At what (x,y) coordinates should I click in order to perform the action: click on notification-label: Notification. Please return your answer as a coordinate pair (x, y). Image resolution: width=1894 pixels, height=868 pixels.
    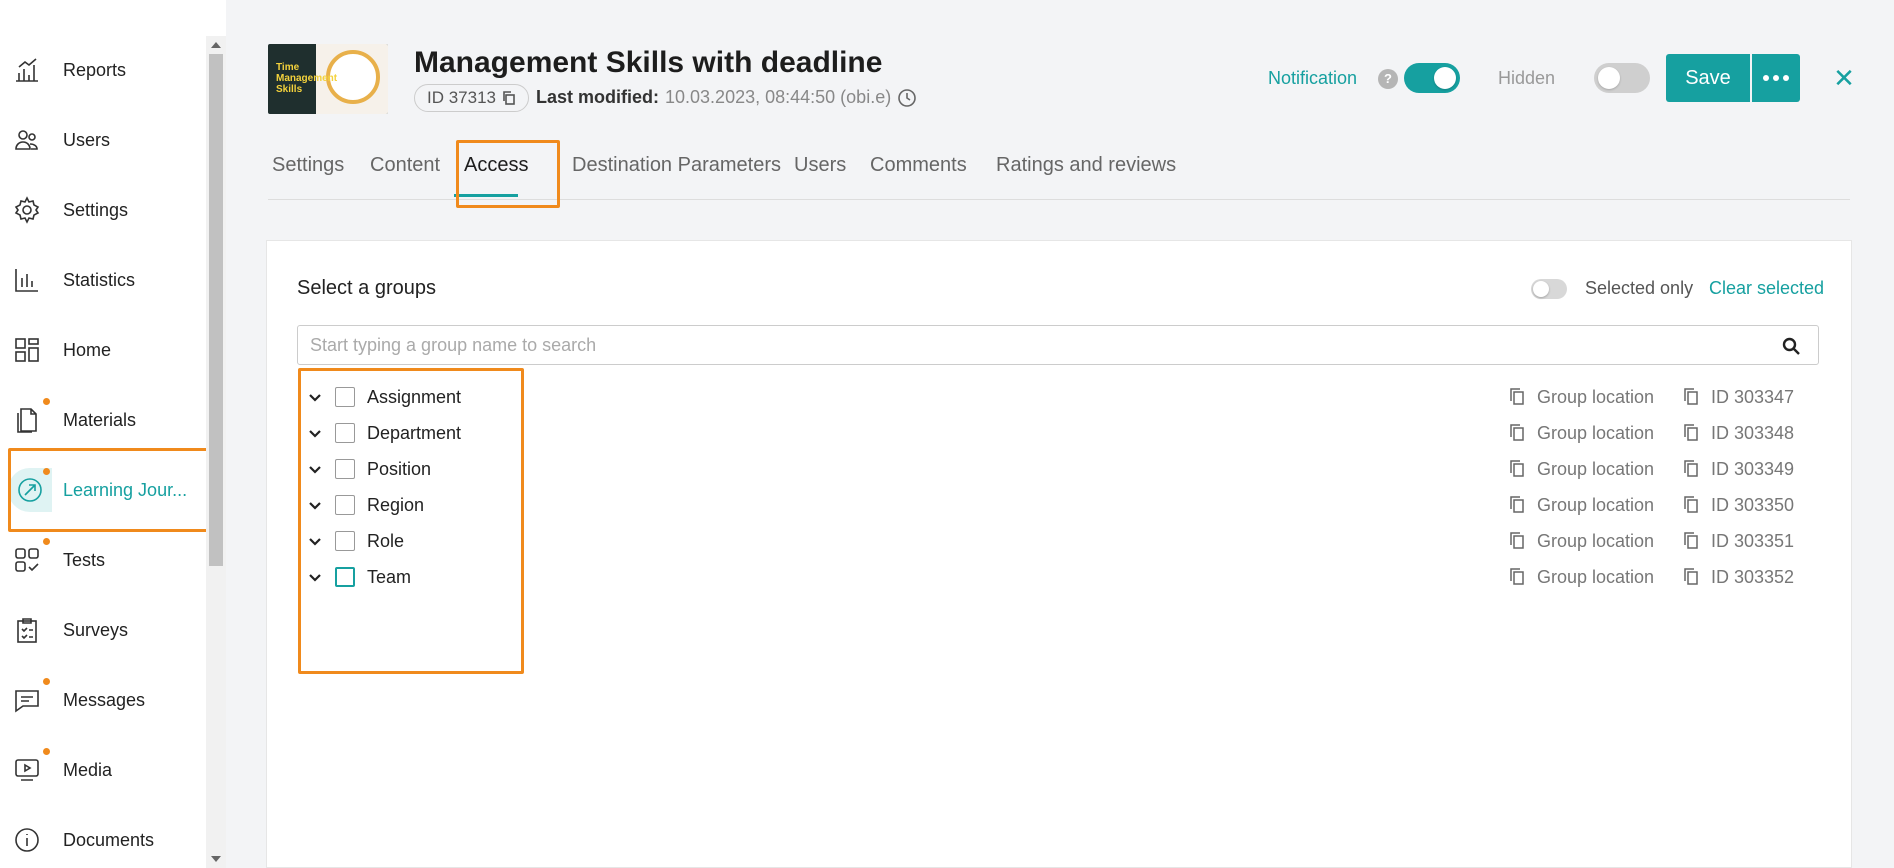
    Looking at the image, I should click on (1313, 78).